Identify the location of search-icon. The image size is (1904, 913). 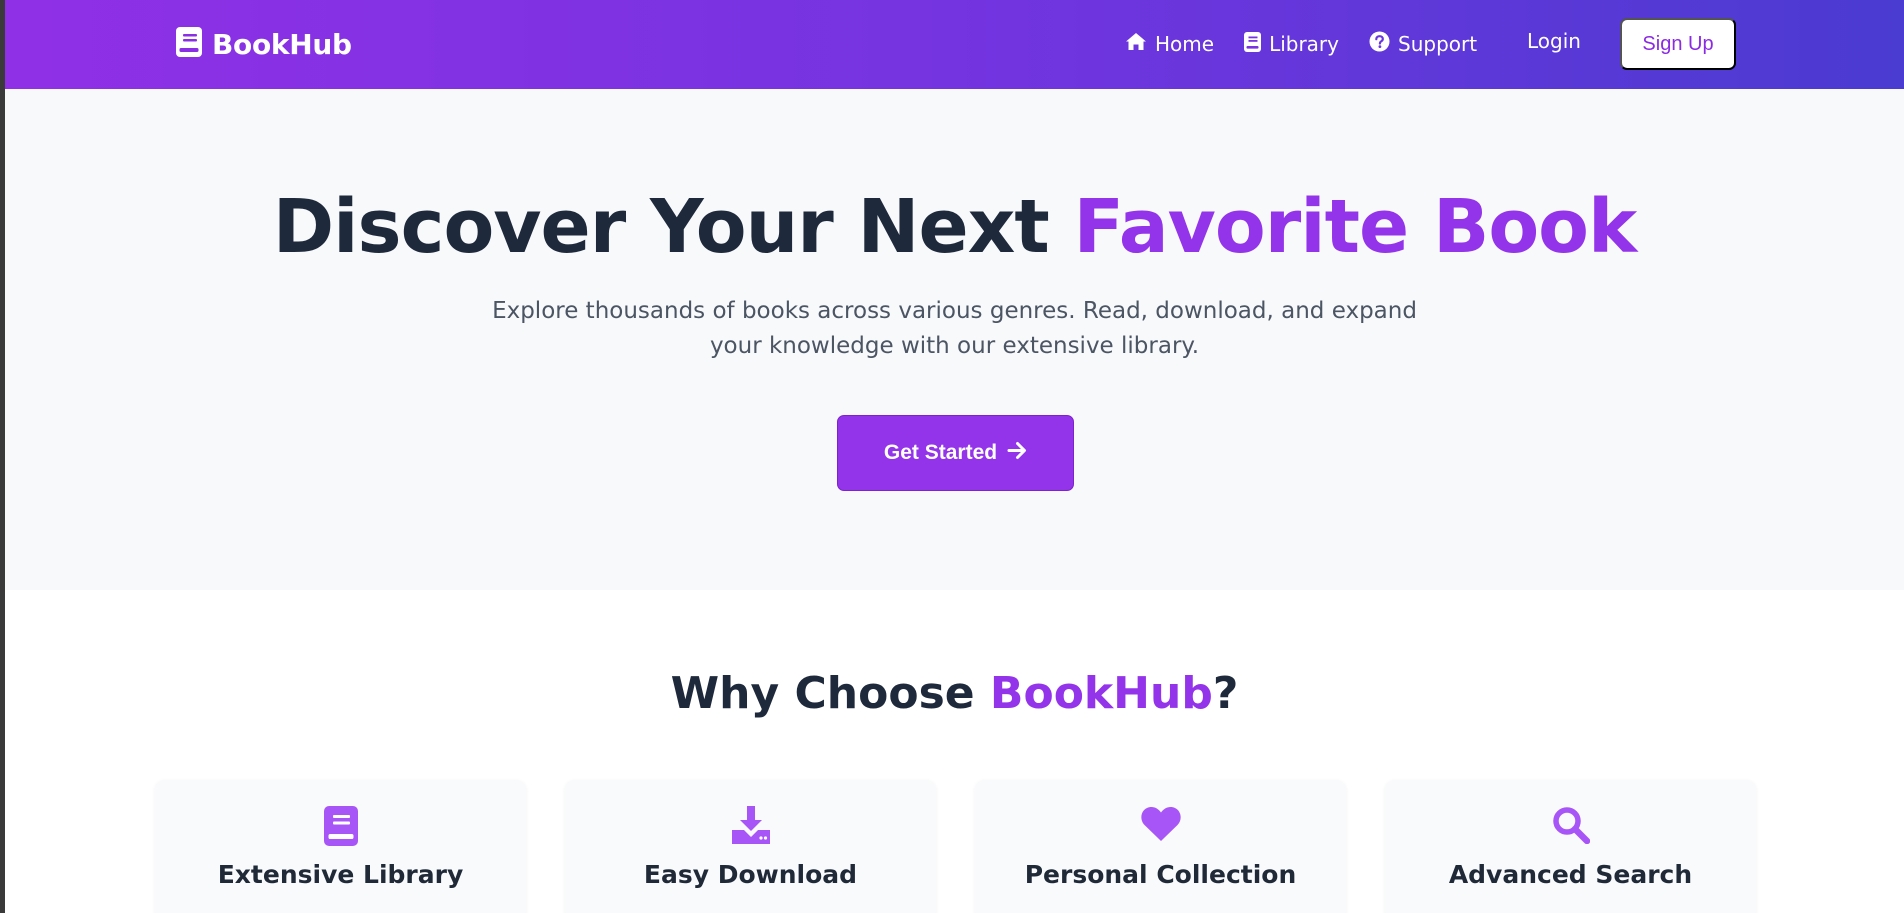
(1570, 825).